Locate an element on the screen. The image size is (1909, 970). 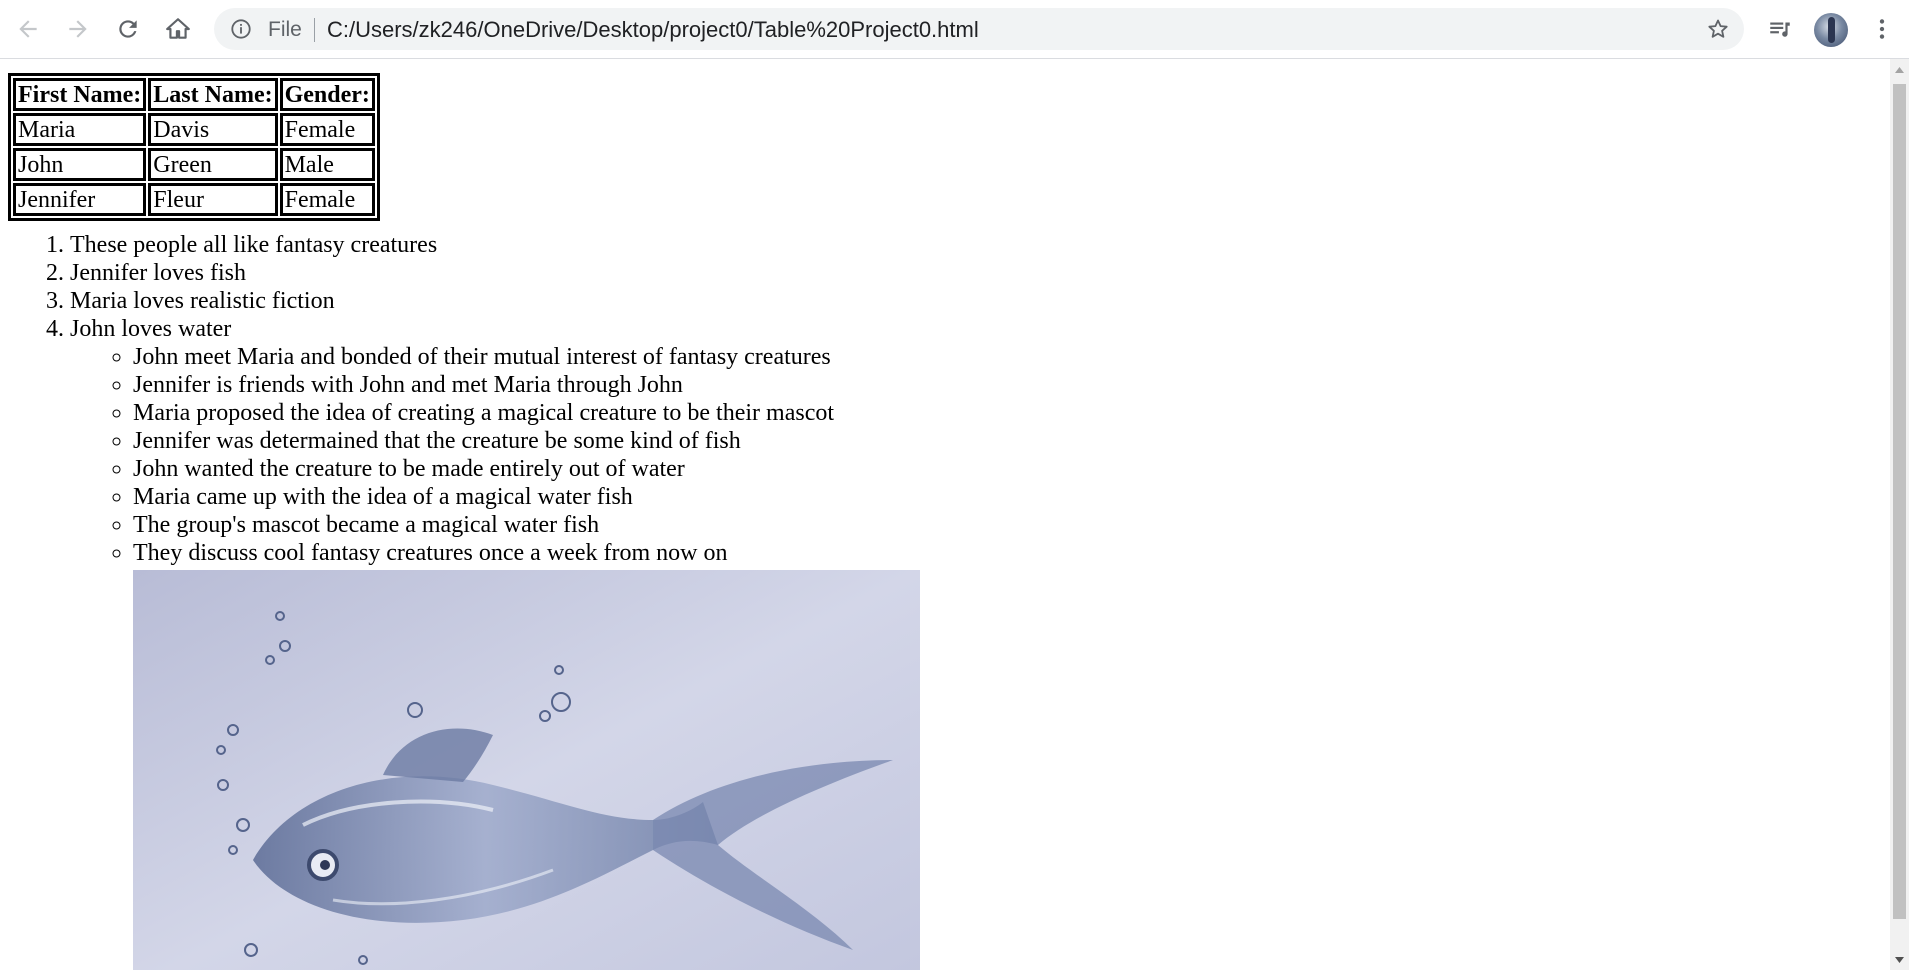
scroll-down-arrow-icon is located at coordinates (1899, 959).